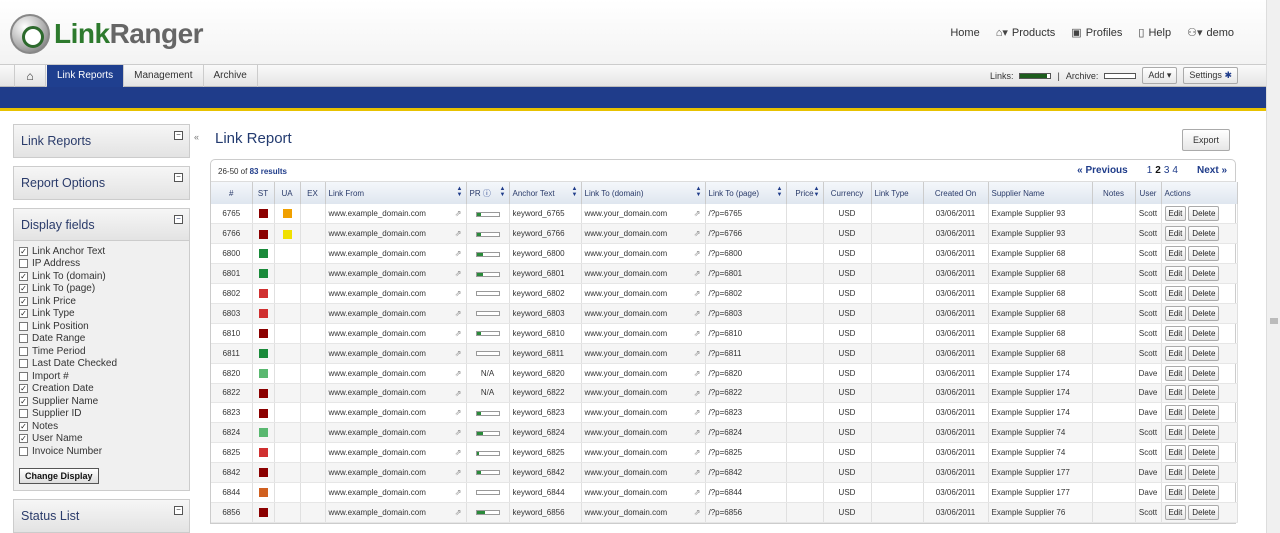 The height and width of the screenshot is (533, 1280). What do you see at coordinates (1154, 33) in the screenshot?
I see `top-link-help: ▯ Help` at bounding box center [1154, 33].